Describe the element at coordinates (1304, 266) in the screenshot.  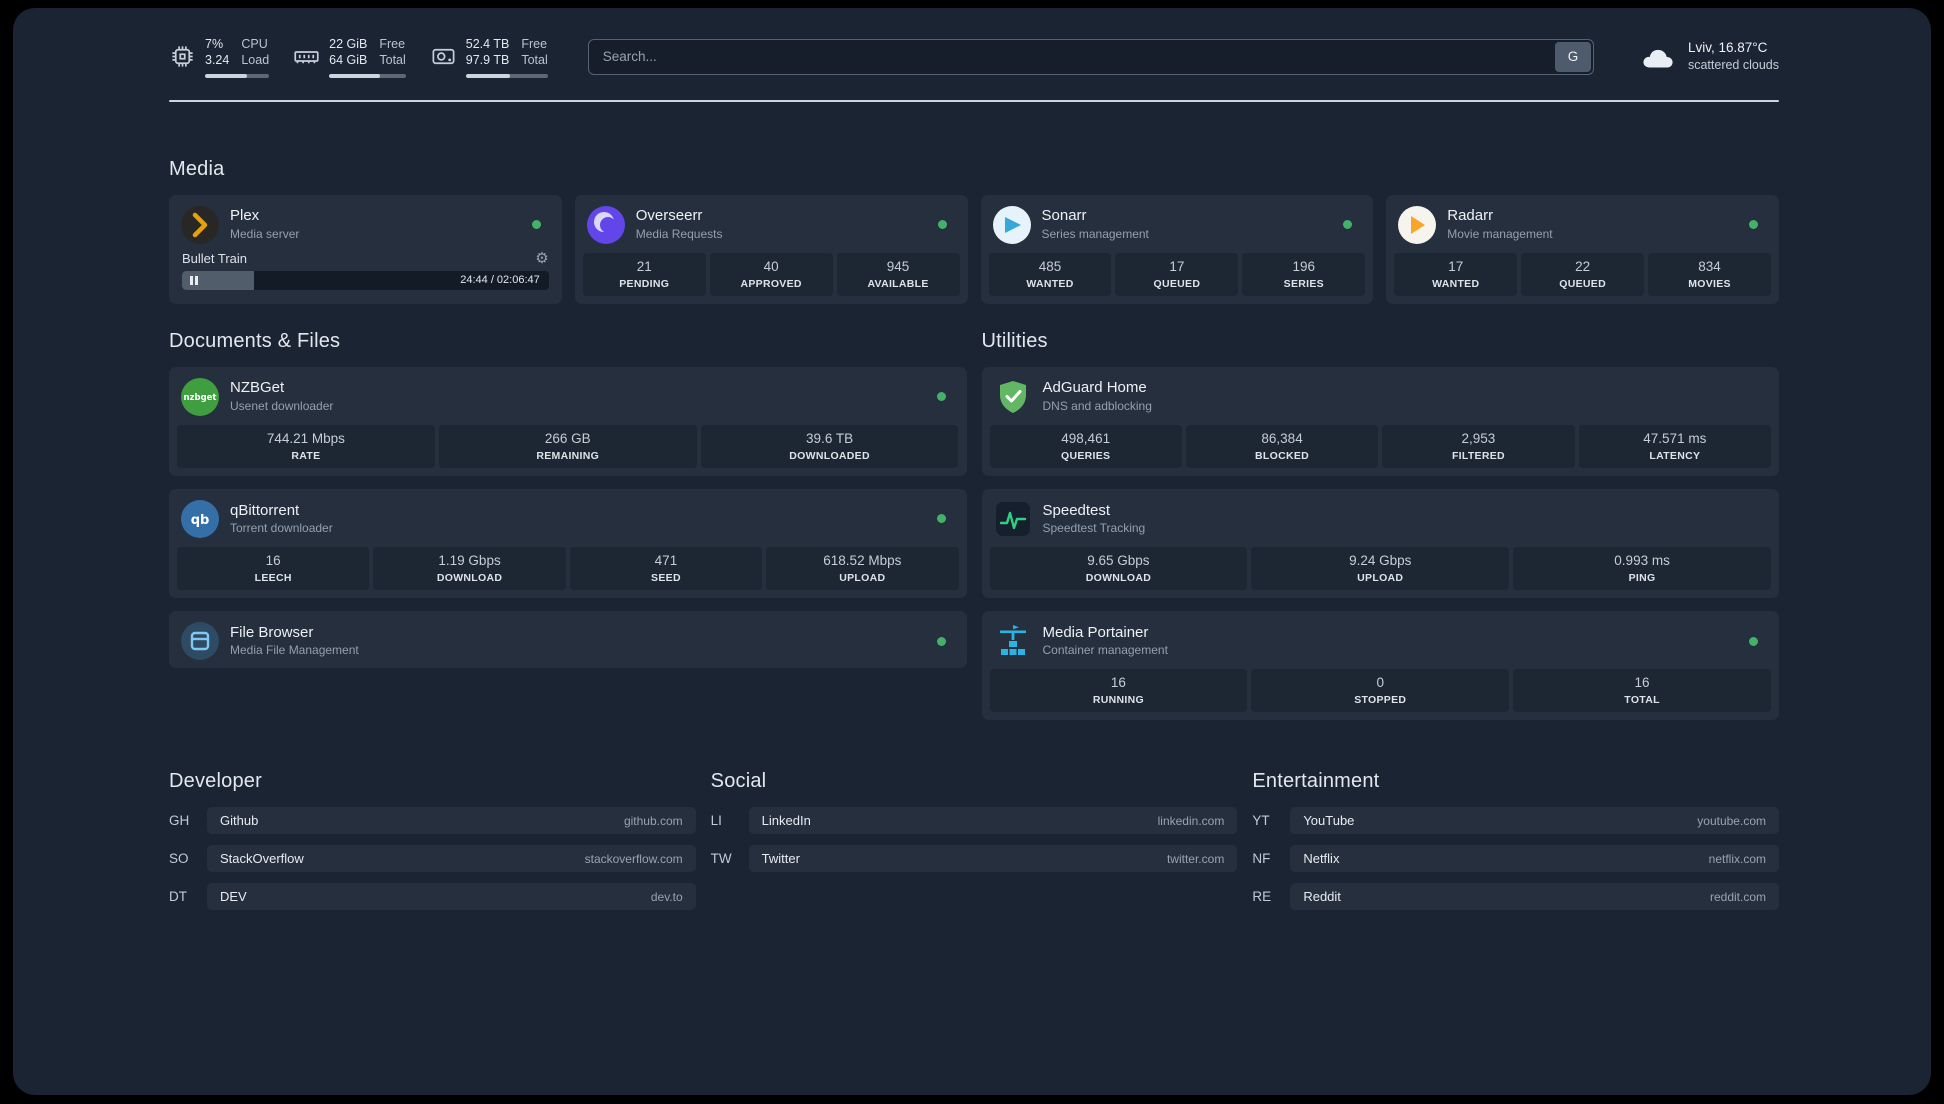
I see `stat-value: 196` at that location.